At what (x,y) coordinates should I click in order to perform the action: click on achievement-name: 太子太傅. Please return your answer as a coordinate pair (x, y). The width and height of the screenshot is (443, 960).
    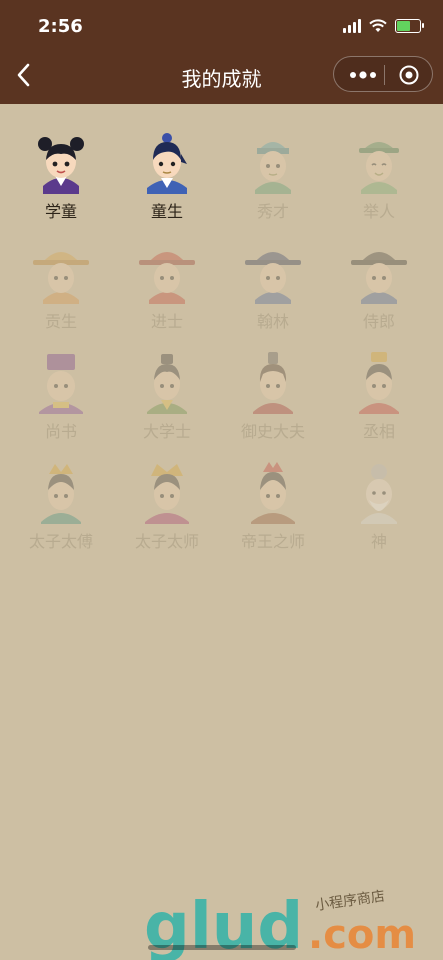
    Looking at the image, I should click on (60, 541).